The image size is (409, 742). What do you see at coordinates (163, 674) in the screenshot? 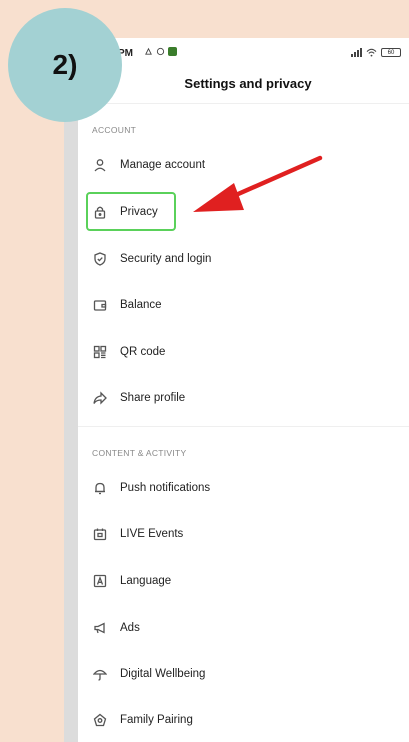
I see `menu-label: Digital Wellbeing` at bounding box center [163, 674].